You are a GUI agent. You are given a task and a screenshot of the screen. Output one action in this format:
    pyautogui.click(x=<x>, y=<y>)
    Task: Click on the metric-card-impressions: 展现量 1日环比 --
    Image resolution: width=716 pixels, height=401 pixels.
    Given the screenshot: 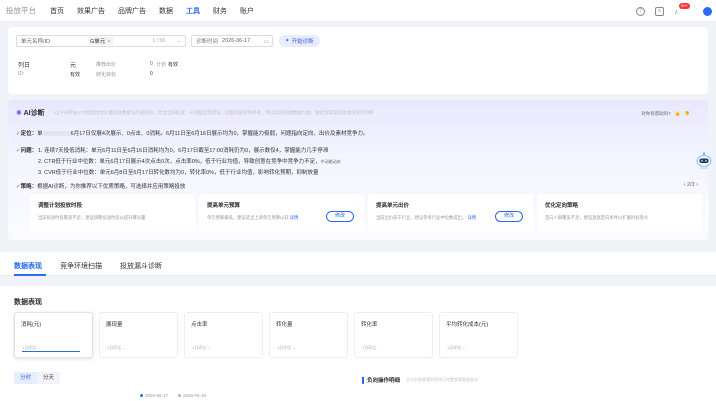 What is the action you would take?
    pyautogui.click(x=138, y=335)
    